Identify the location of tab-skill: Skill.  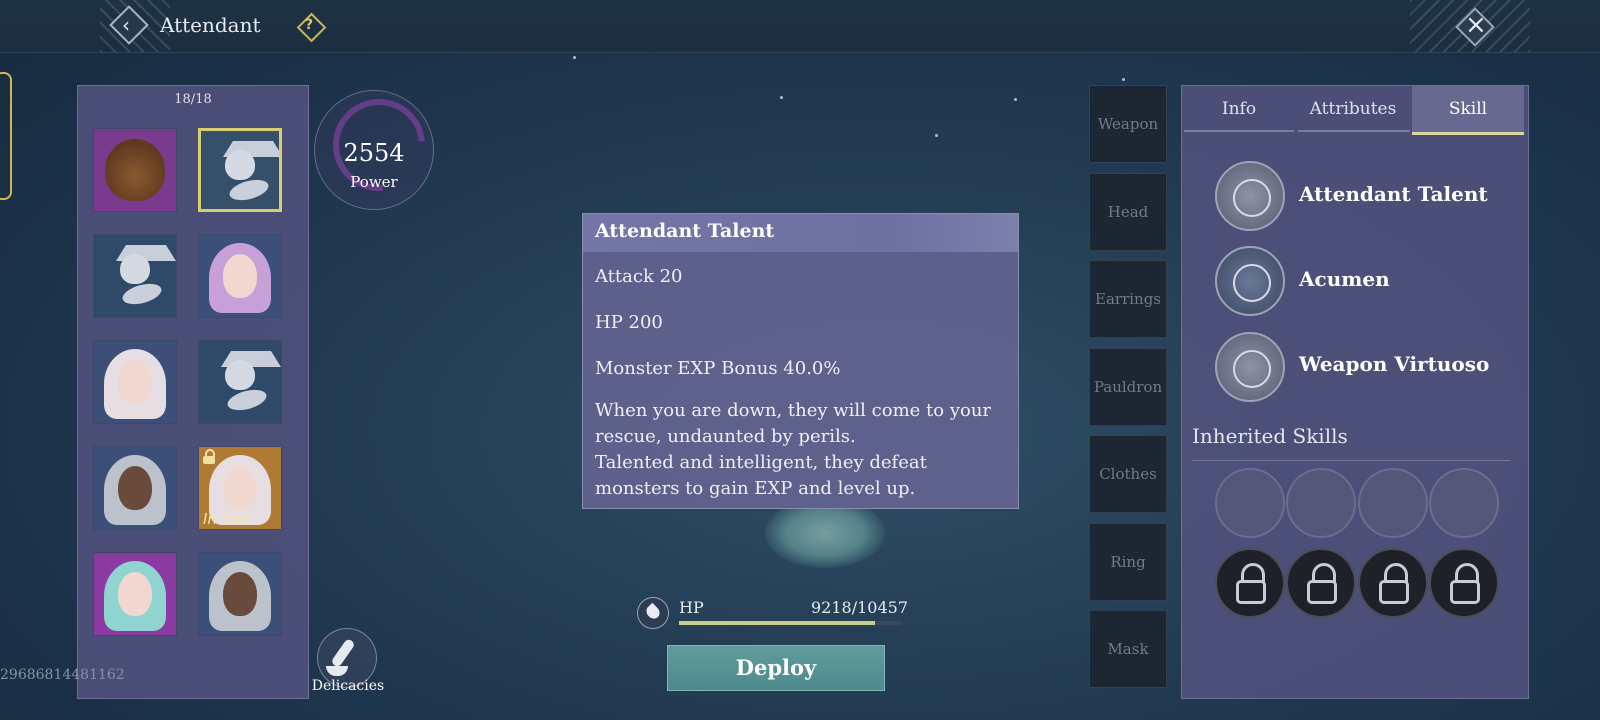
(1468, 110).